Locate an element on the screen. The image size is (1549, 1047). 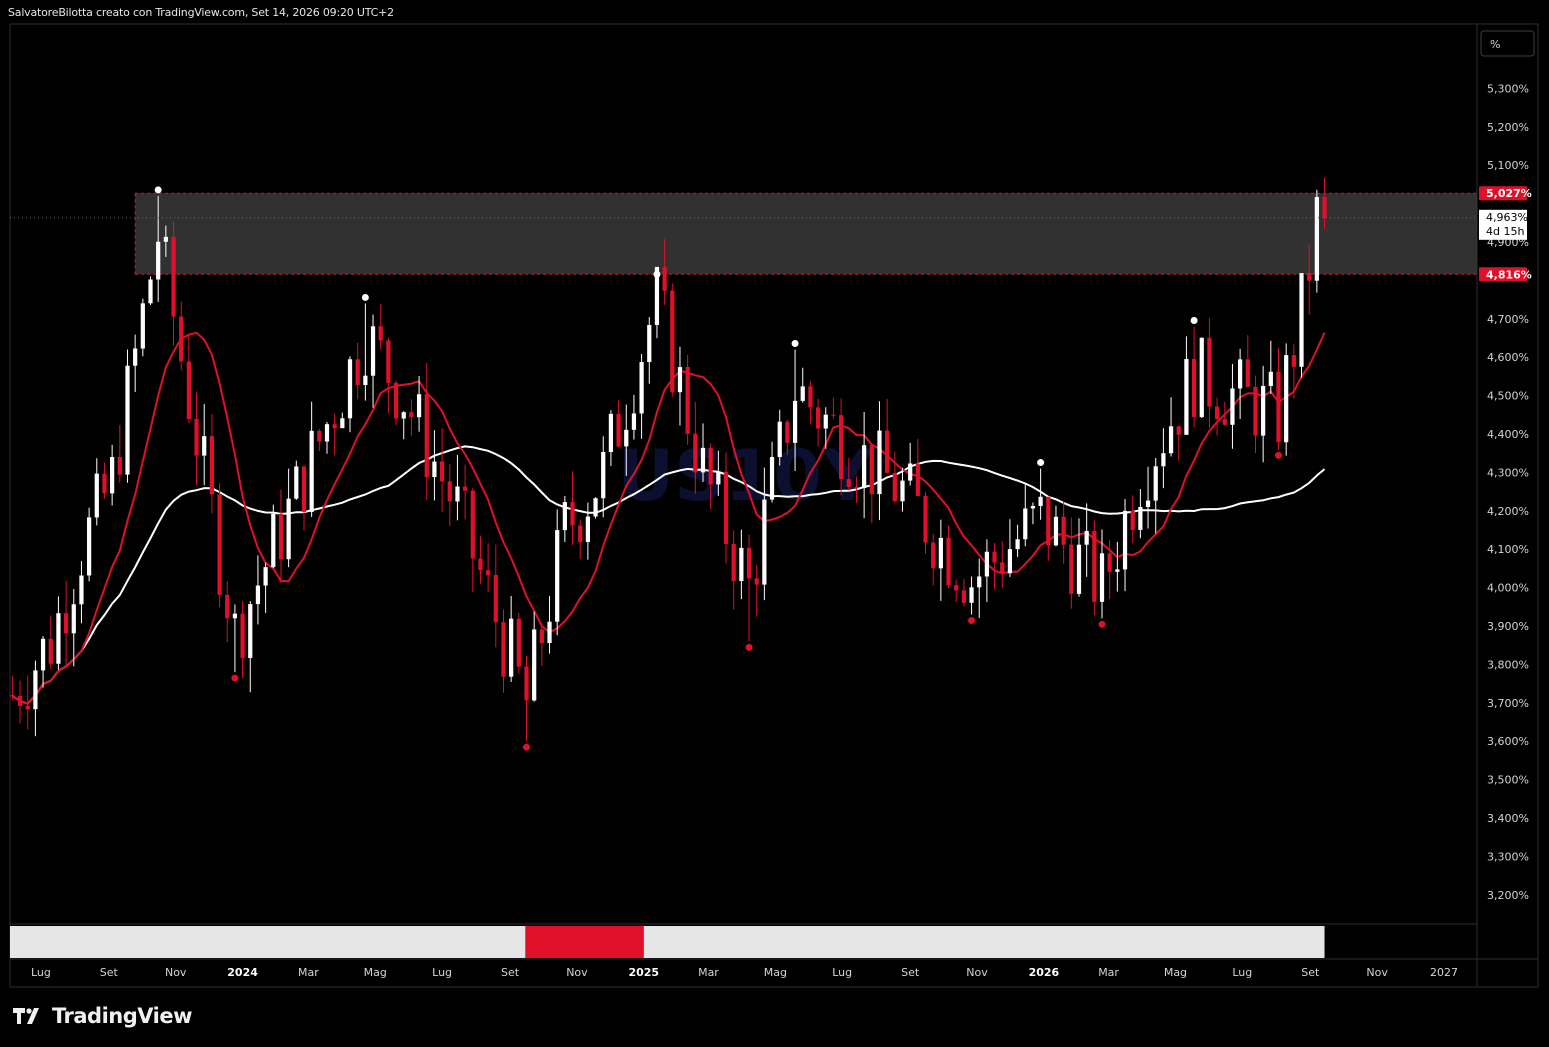
tradingview-brand: TradingView is located at coordinates (102, 1016).